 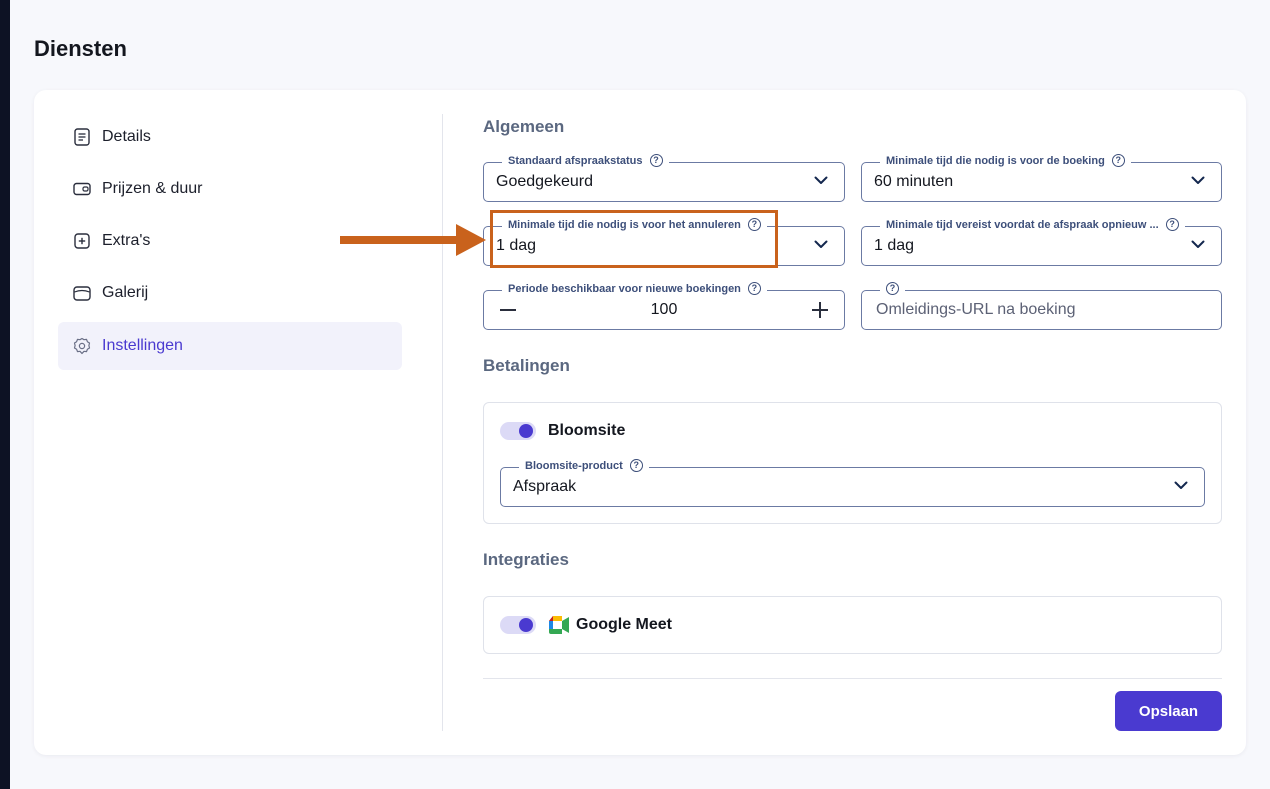 I want to click on google-meet-icon, so click(x=559, y=627).